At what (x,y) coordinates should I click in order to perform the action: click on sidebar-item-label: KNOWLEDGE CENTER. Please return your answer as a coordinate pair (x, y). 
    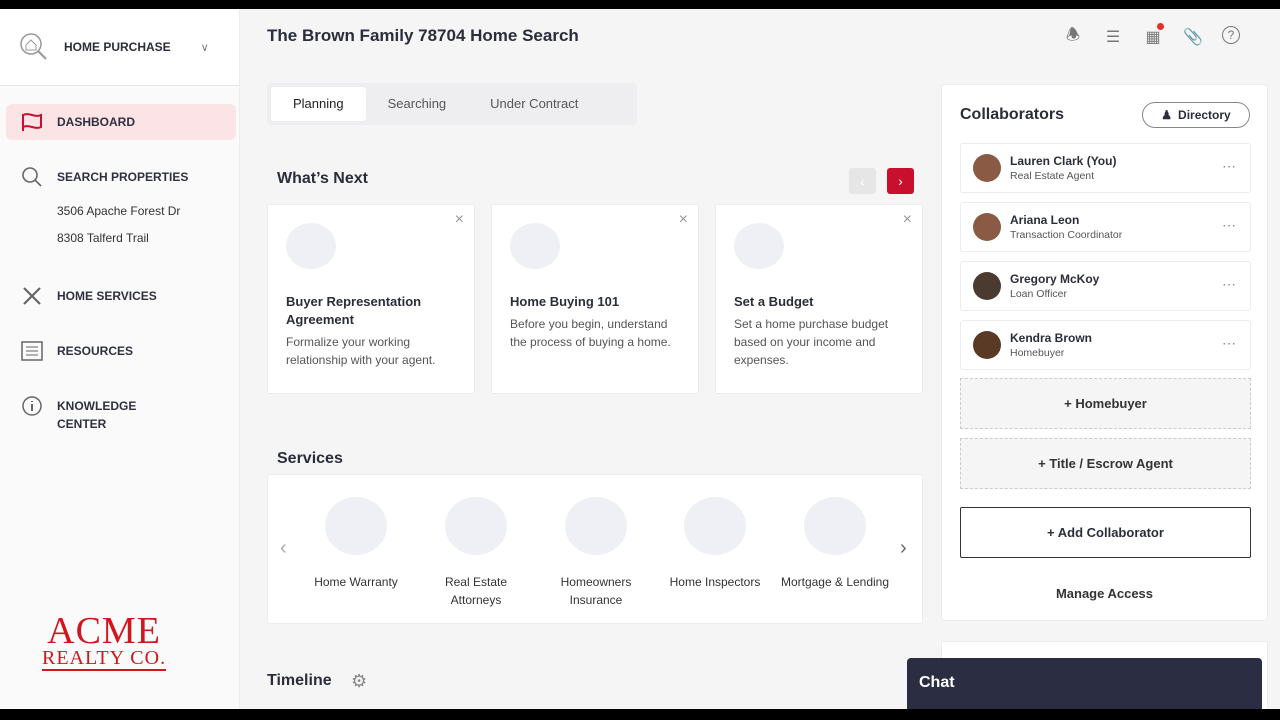
    Looking at the image, I should click on (97, 415).